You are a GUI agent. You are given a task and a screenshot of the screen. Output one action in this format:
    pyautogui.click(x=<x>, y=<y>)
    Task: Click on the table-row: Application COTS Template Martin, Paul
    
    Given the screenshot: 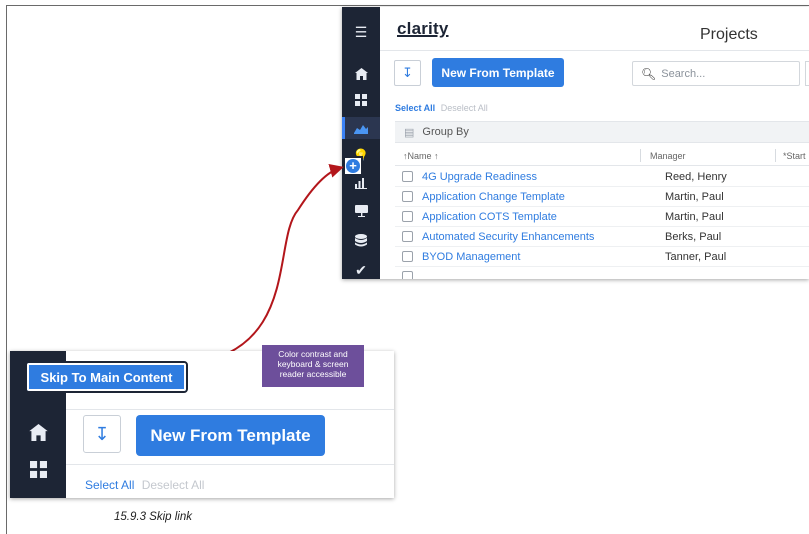 What is the action you would take?
    pyautogui.click(x=602, y=217)
    